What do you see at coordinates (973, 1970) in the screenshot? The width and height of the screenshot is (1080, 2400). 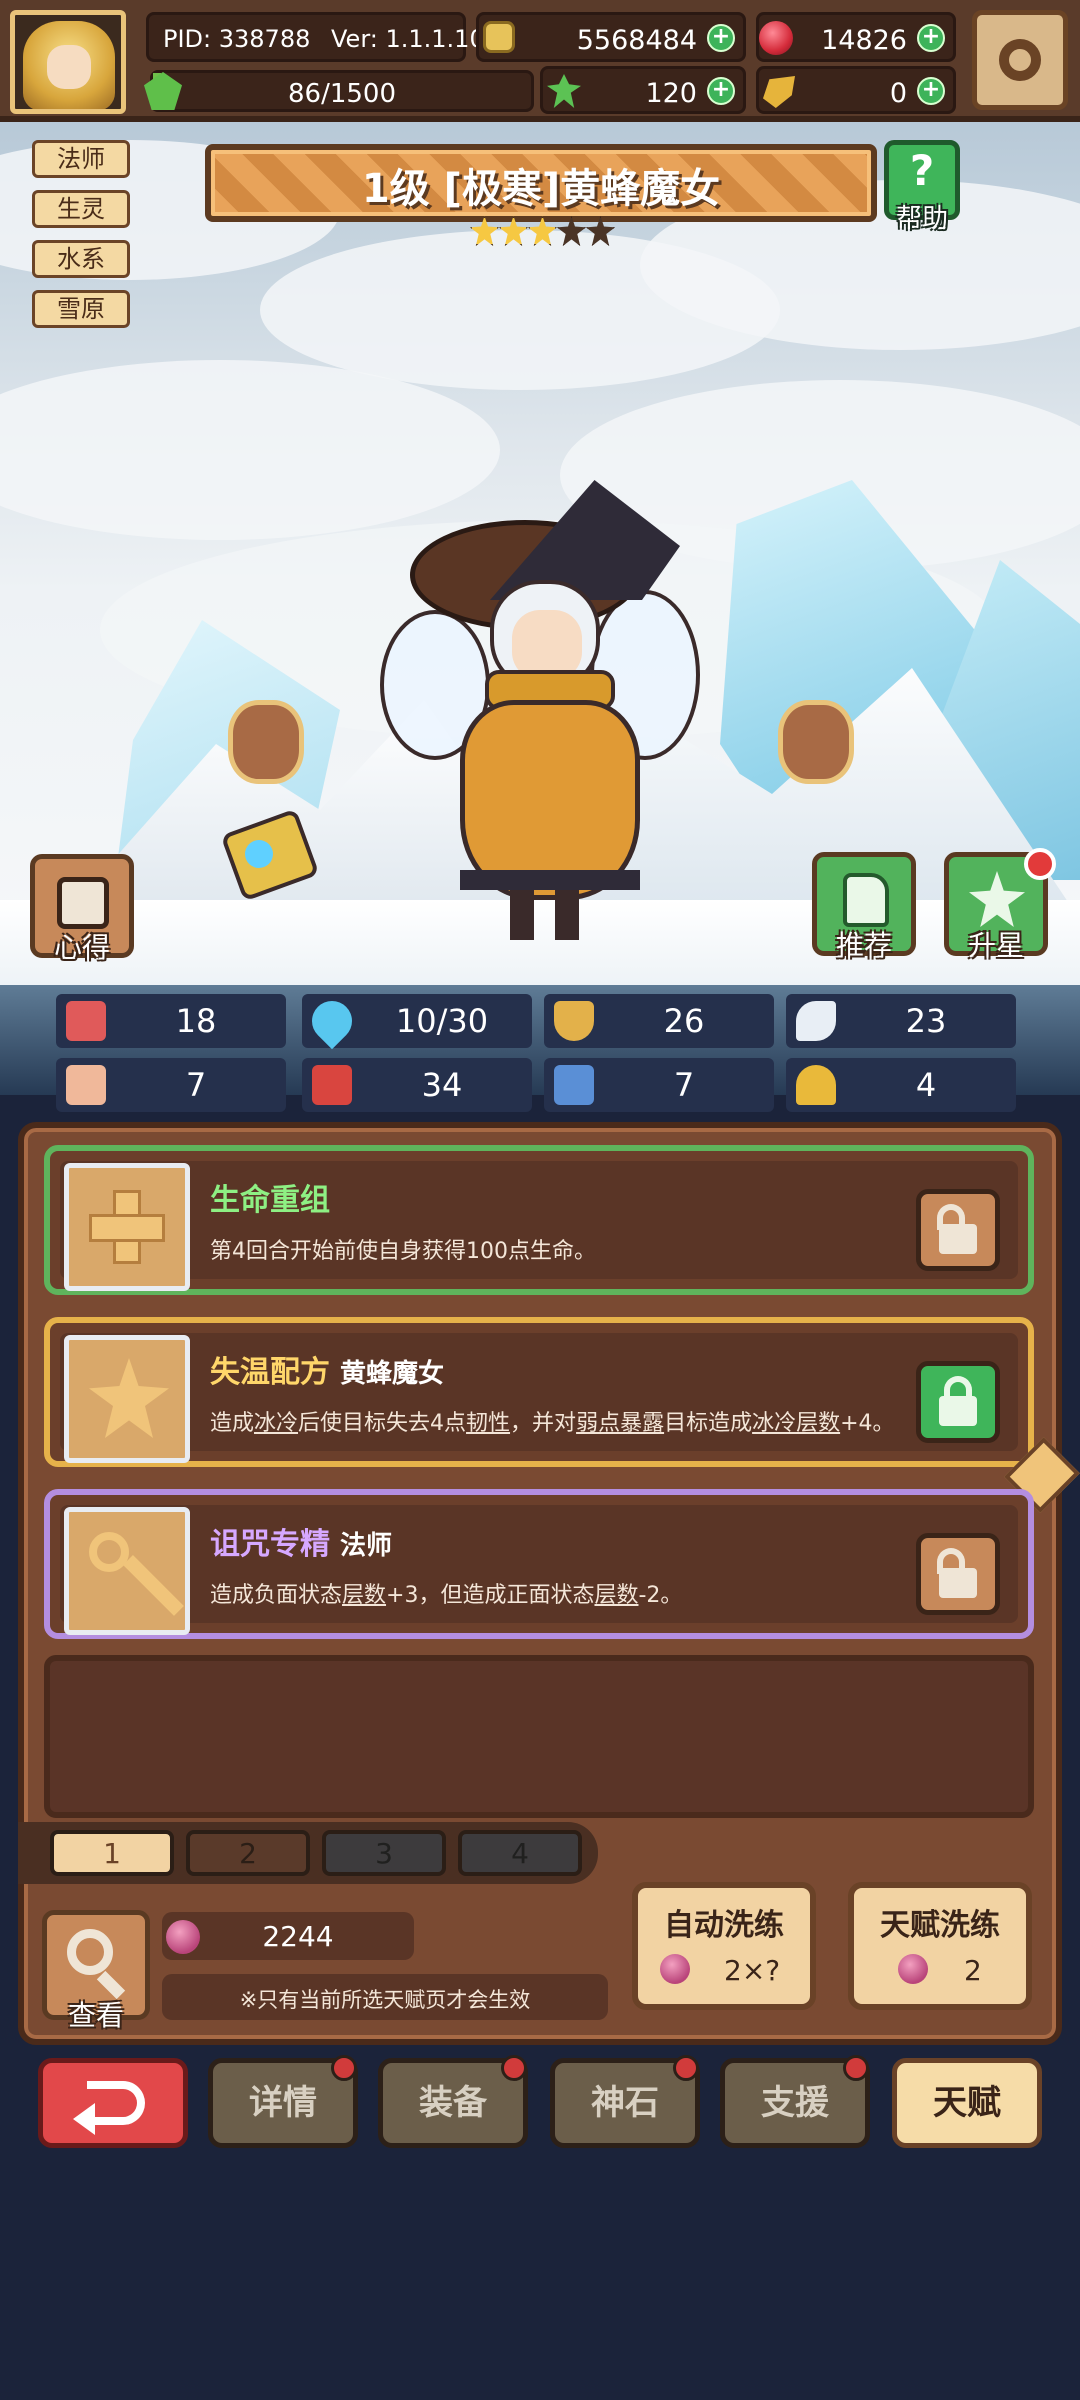 I see `talent-refine-cost: 2` at bounding box center [973, 1970].